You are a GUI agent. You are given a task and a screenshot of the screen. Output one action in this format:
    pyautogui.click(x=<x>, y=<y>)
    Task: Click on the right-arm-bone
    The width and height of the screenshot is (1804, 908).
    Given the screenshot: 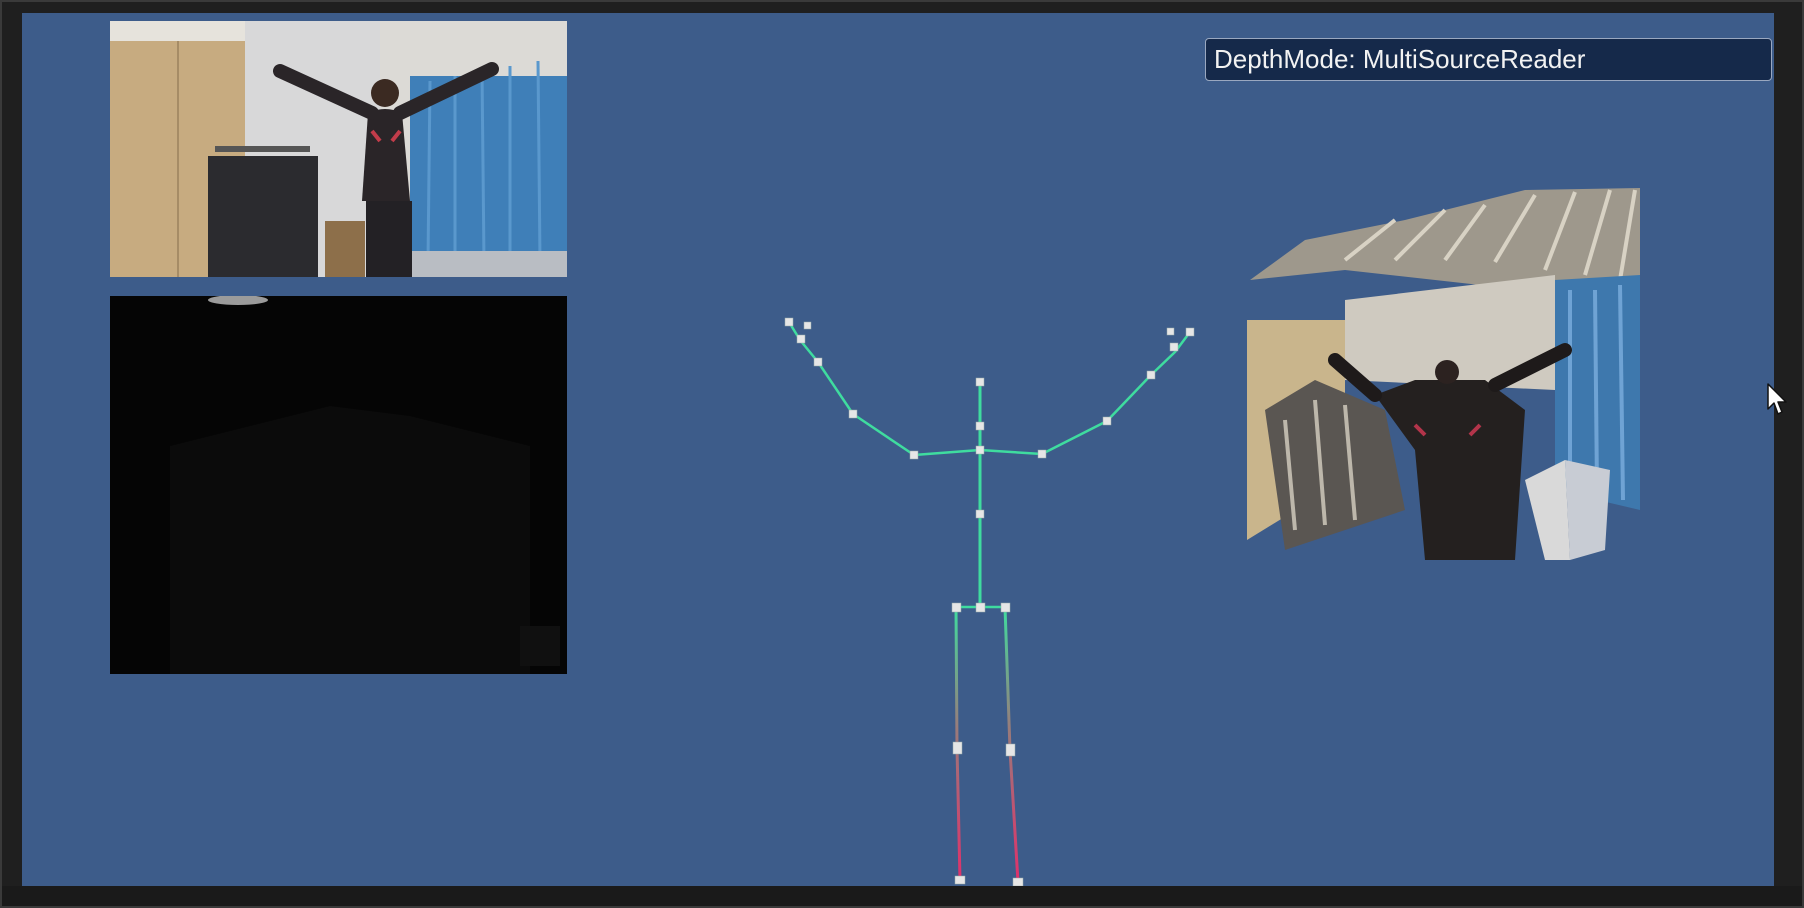 What is the action you would take?
    pyautogui.click(x=1085, y=393)
    